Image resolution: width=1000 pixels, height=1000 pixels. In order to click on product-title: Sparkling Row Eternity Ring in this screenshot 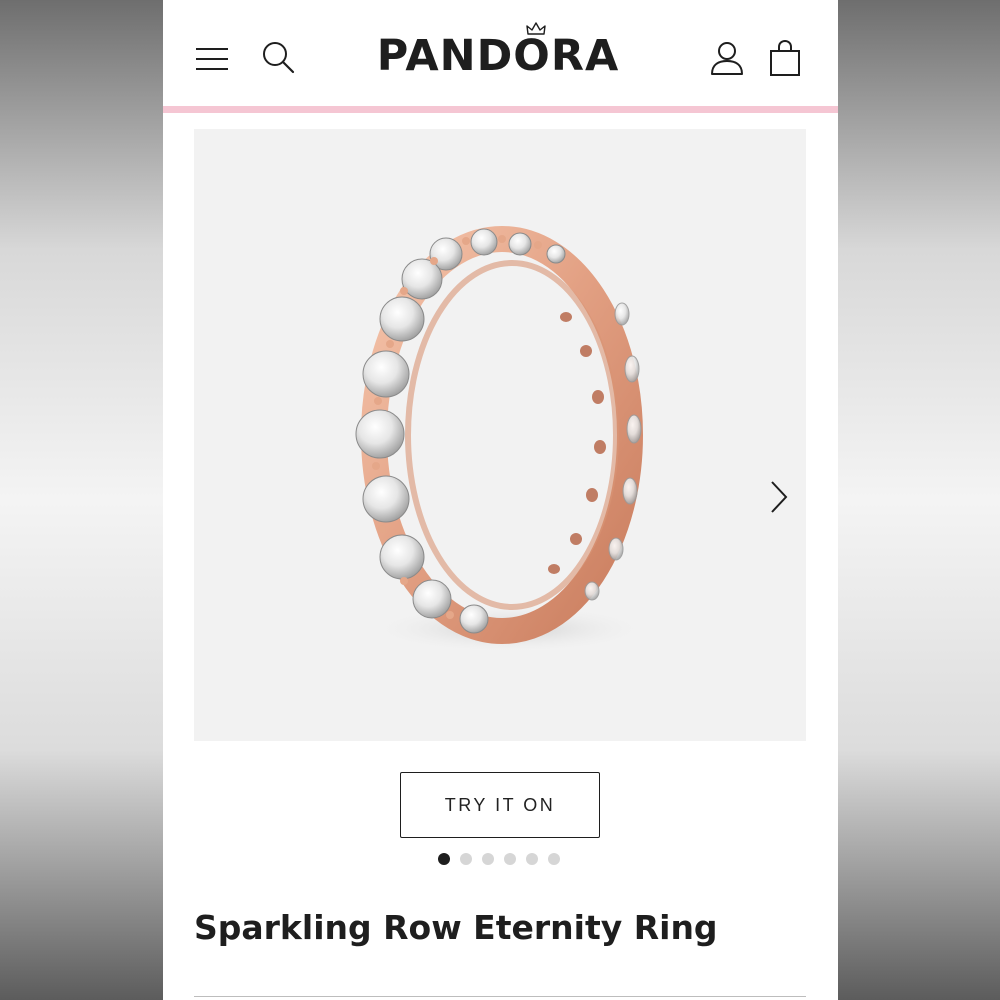, I will do `click(456, 927)`.